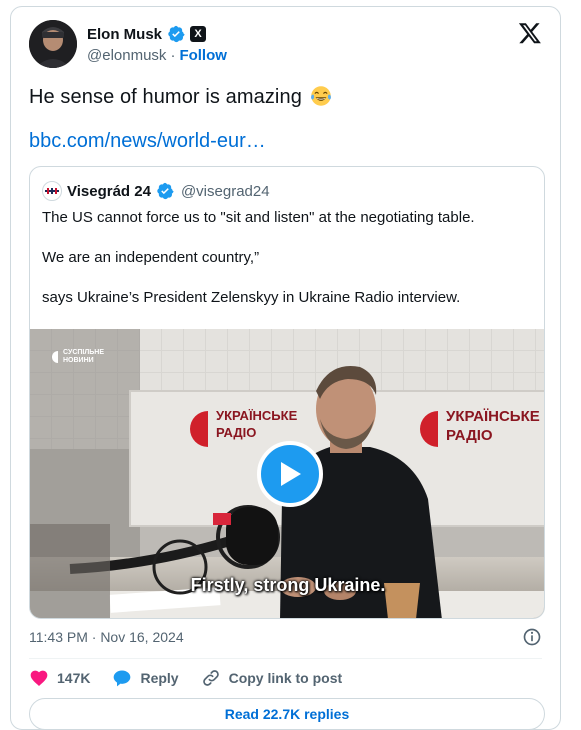  Describe the element at coordinates (151, 257) in the screenshot. I see `quoted-text-line: We are an independent country,”` at that location.